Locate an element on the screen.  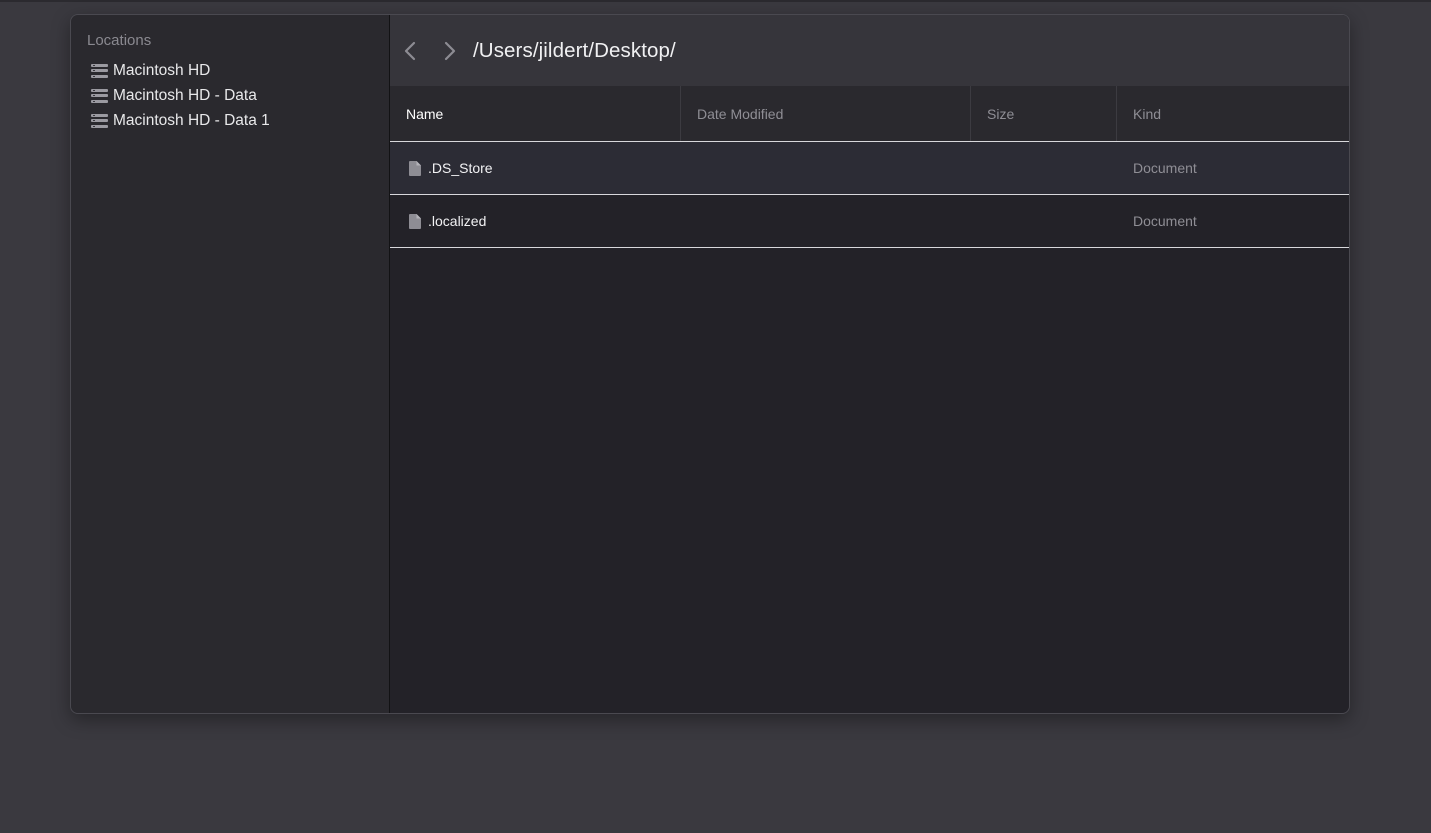
sidebar-item-macintosh-hd-data: Macintosh HD - Data is located at coordinates (230, 95).